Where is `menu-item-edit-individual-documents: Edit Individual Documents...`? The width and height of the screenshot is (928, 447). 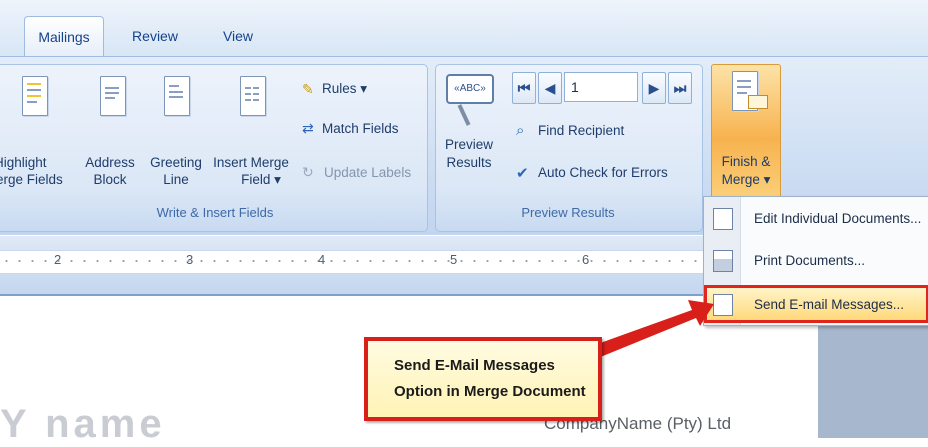
menu-item-edit-individual-documents: Edit Individual Documents... is located at coordinates (816, 218).